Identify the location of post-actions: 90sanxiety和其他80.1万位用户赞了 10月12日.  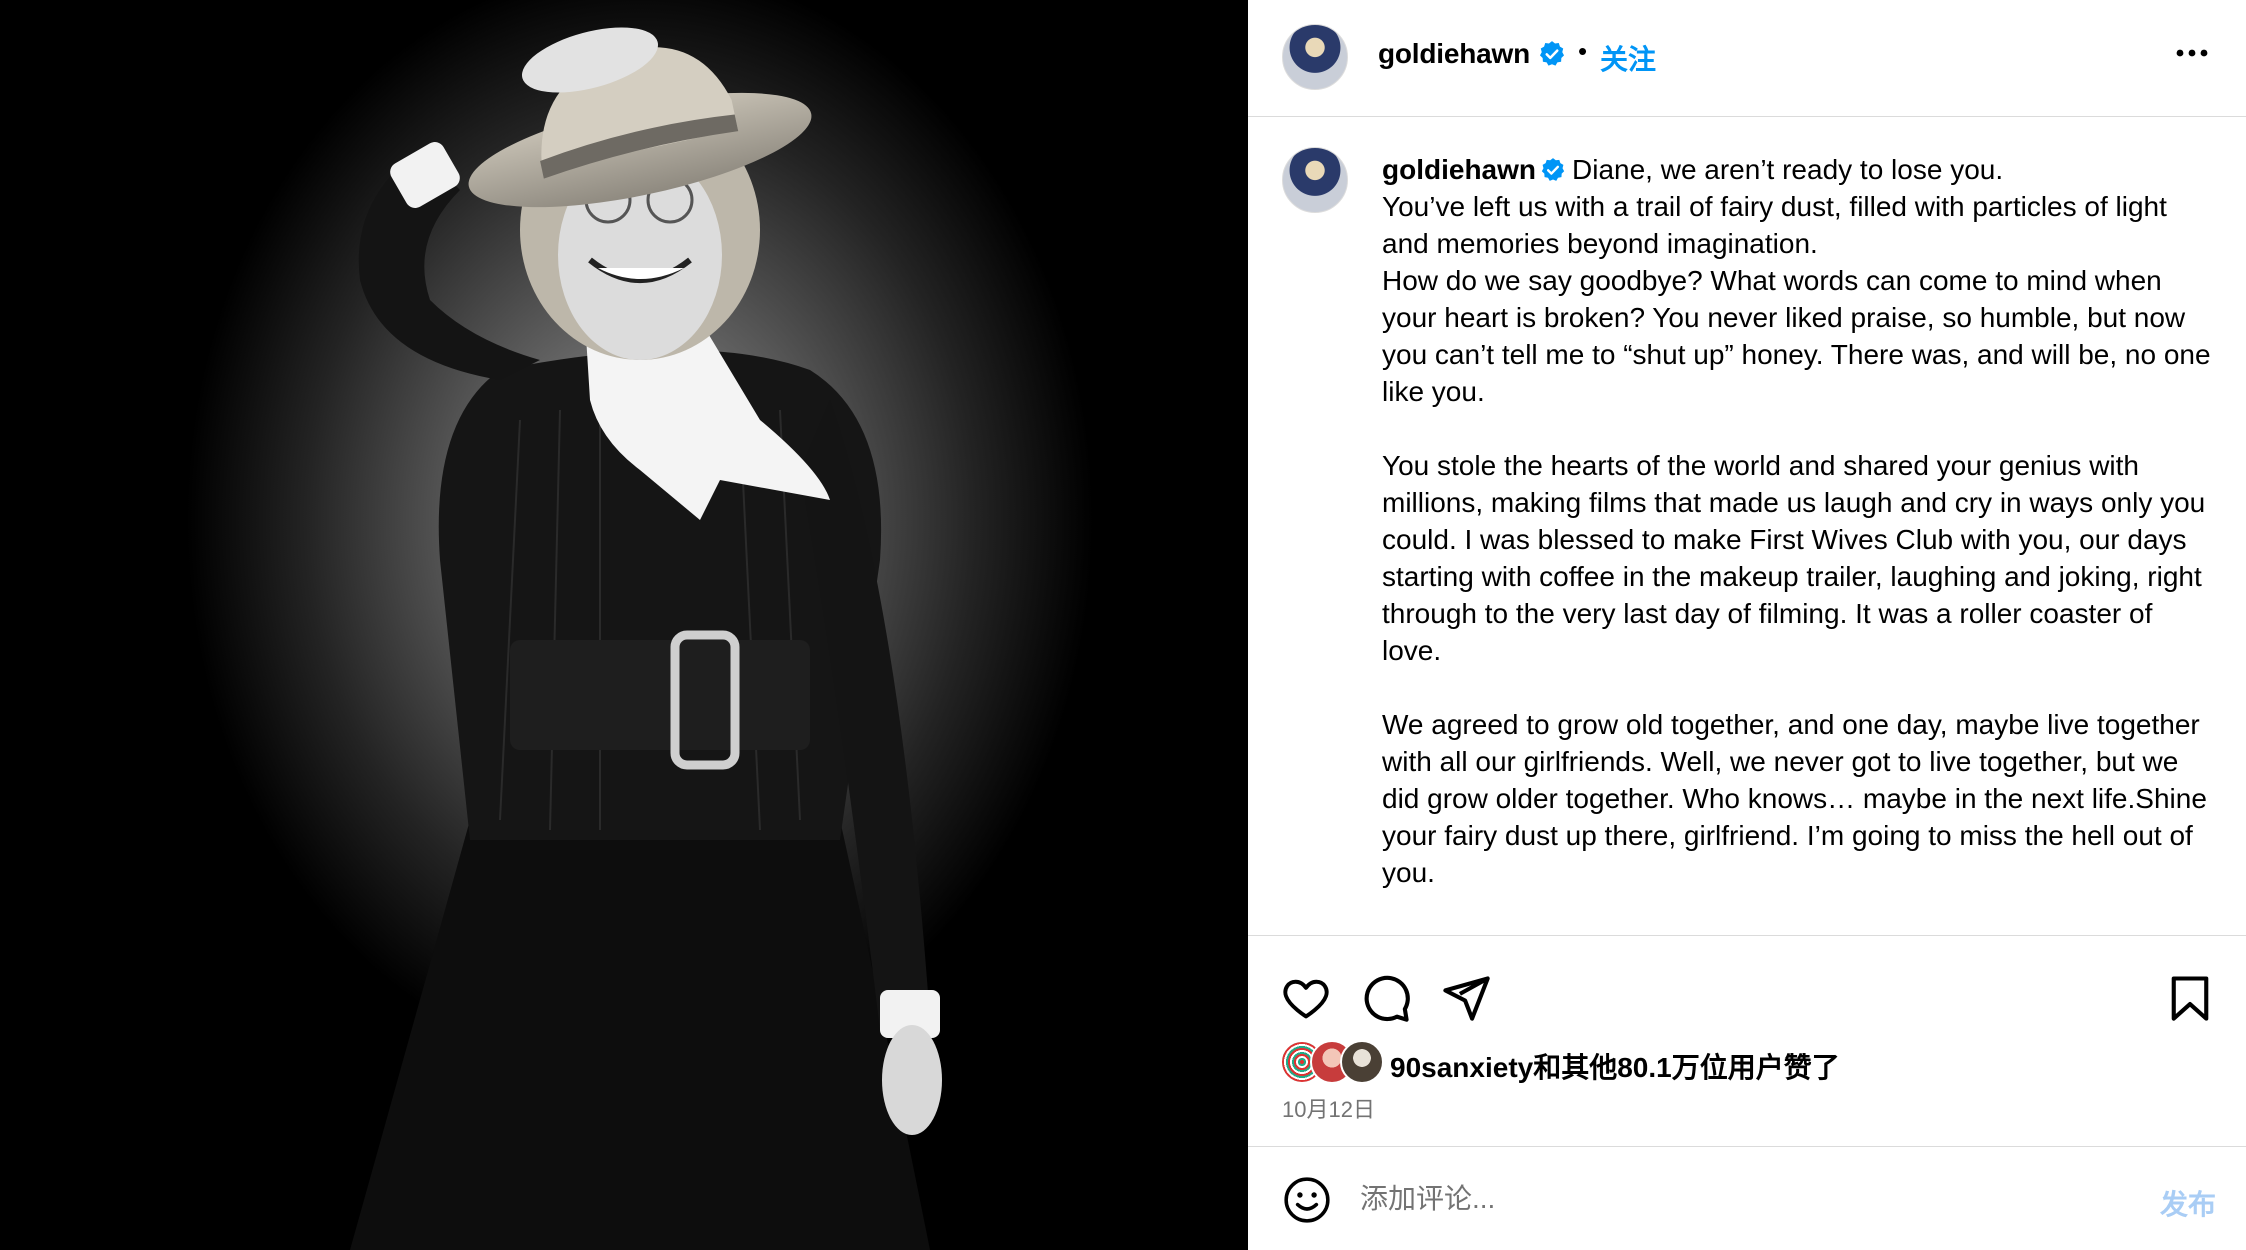
(1747, 1041).